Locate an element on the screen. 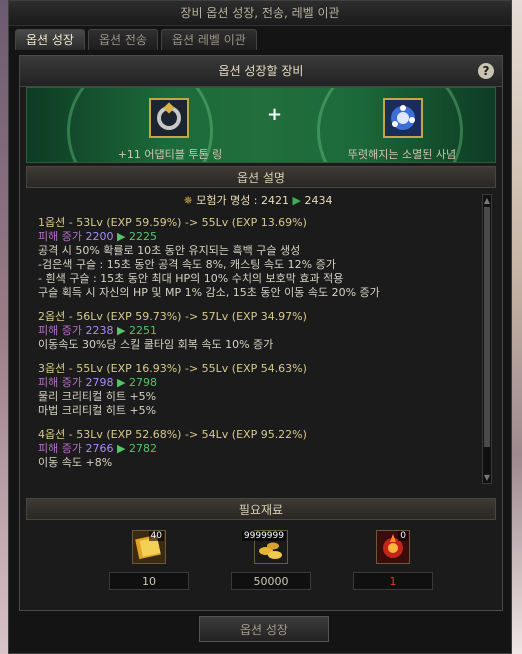  option-1-damage-from: 2200 is located at coordinates (99, 236).